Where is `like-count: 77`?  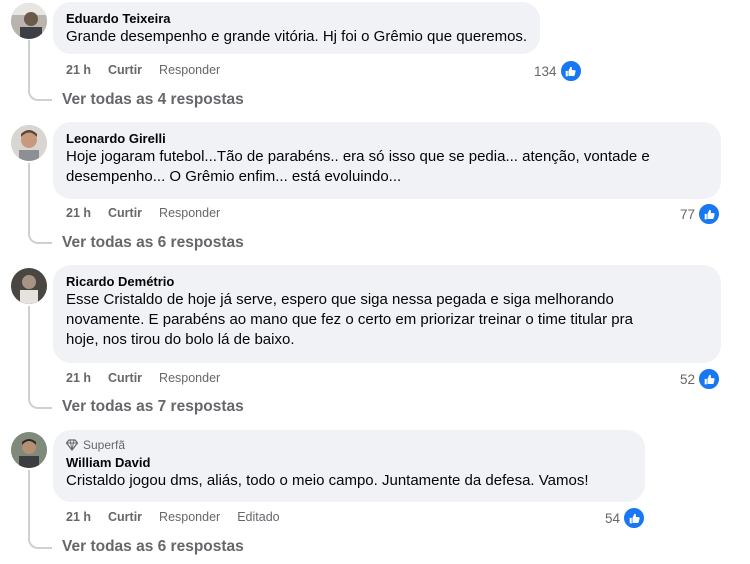
like-count: 77 is located at coordinates (688, 214).